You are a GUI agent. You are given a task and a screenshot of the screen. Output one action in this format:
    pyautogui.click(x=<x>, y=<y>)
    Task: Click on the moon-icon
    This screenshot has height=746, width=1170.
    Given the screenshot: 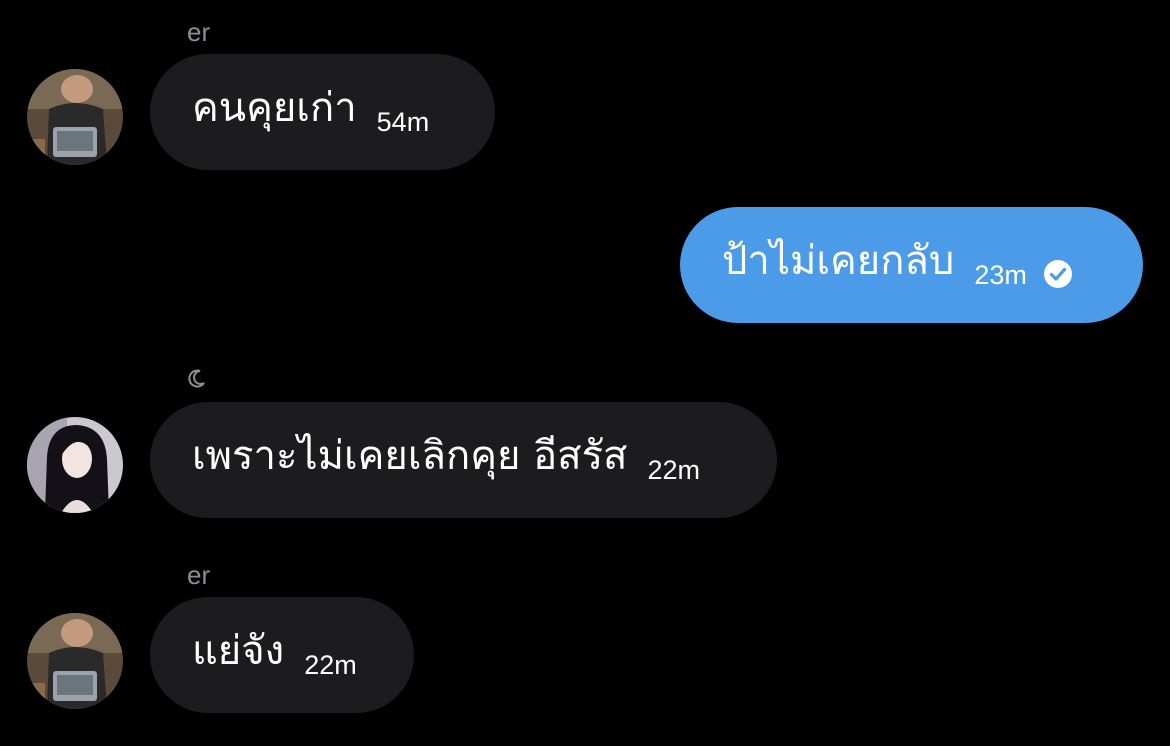 What is the action you would take?
    pyautogui.click(x=196, y=378)
    